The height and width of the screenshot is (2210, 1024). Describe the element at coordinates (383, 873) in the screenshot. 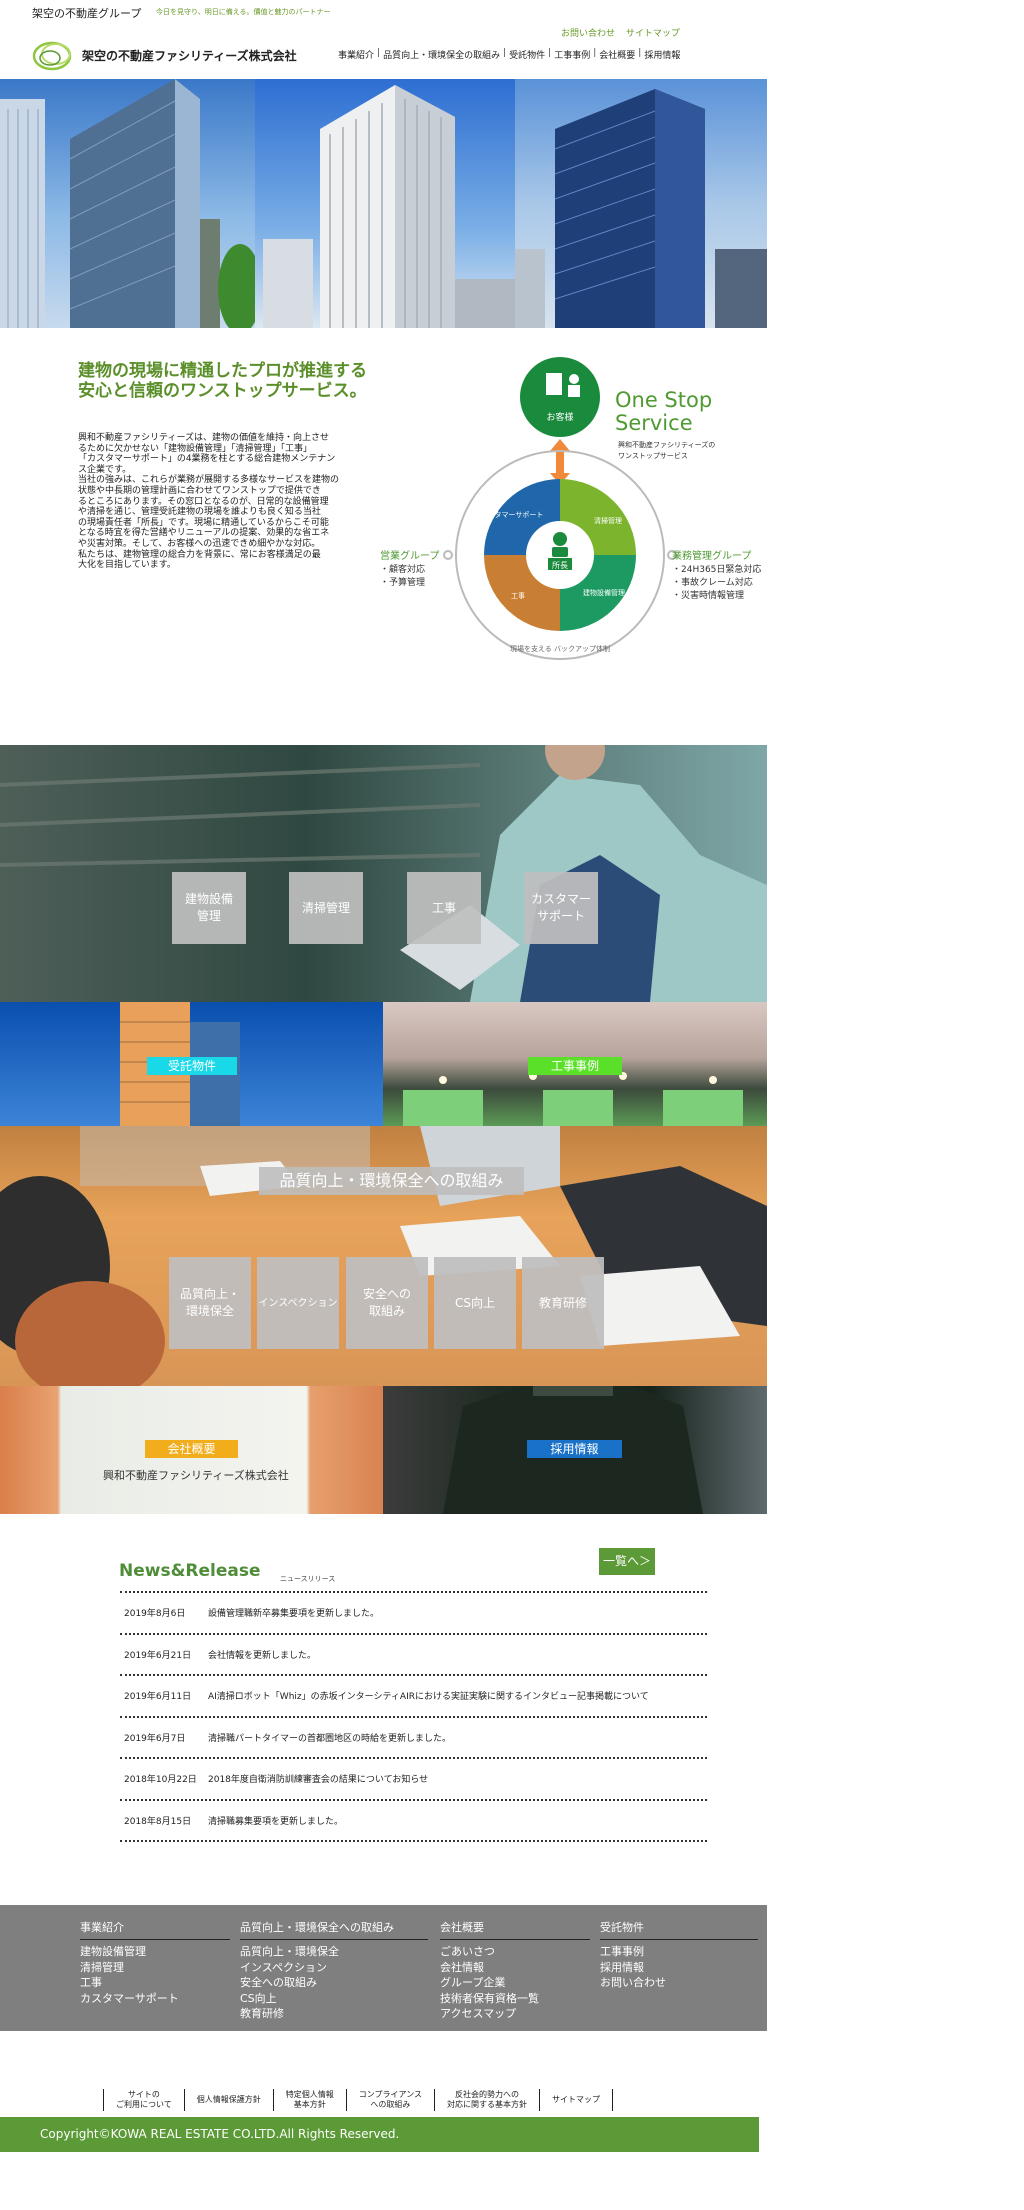

I see `services-banner: 建物設備 管理 清掃管理 工事 カスタマー サポート` at that location.